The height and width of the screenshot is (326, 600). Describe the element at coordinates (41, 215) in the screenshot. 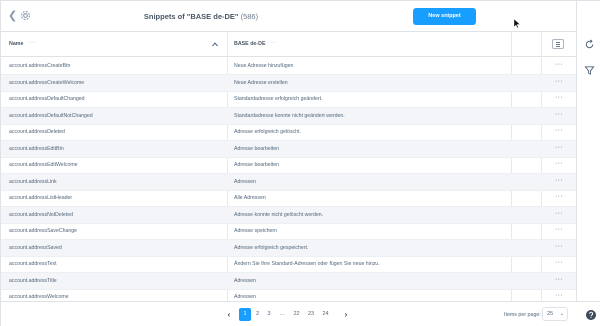

I see `snippet-name-cell: account.addressNotDeleted` at that location.